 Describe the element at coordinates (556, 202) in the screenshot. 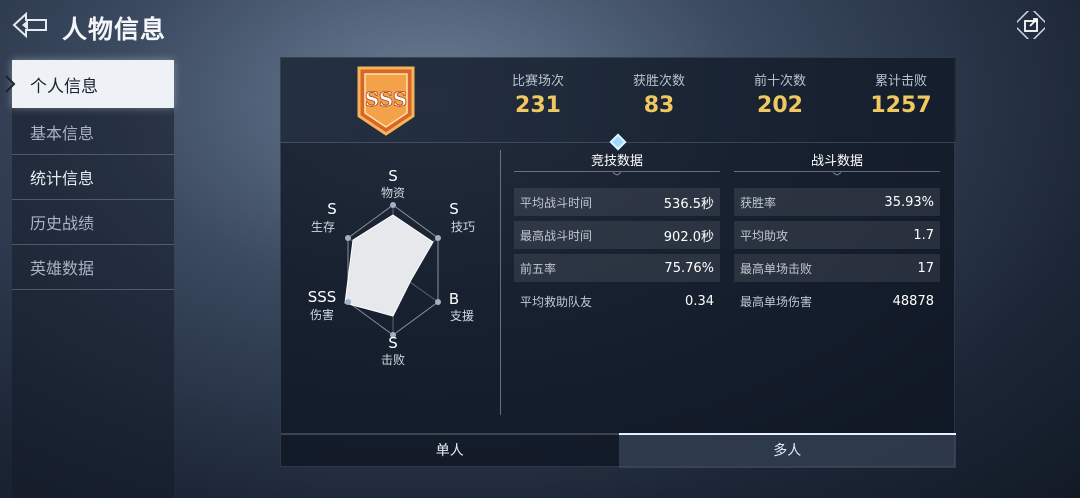

I see `row-key: 平均战斗时间` at that location.